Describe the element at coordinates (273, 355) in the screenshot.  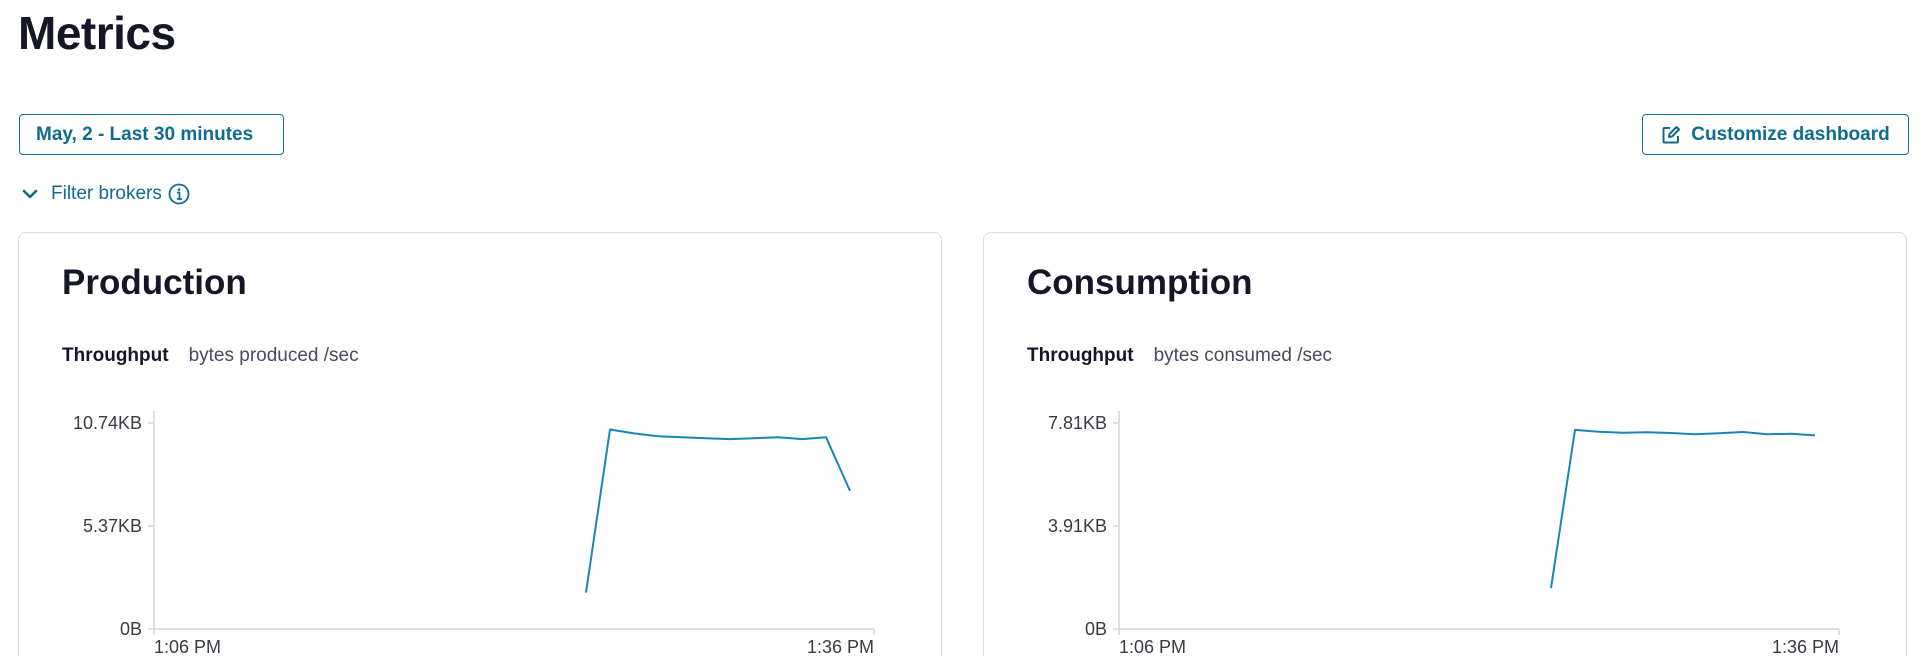
I see `metric-unit: bytes produced /sec` at that location.